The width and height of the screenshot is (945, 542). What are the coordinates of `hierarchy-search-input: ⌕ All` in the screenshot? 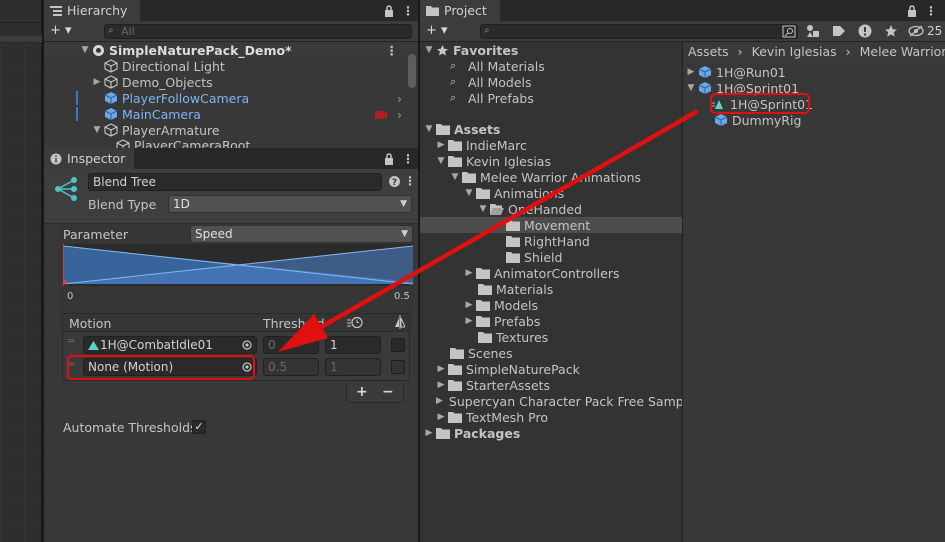 It's located at (258, 31).